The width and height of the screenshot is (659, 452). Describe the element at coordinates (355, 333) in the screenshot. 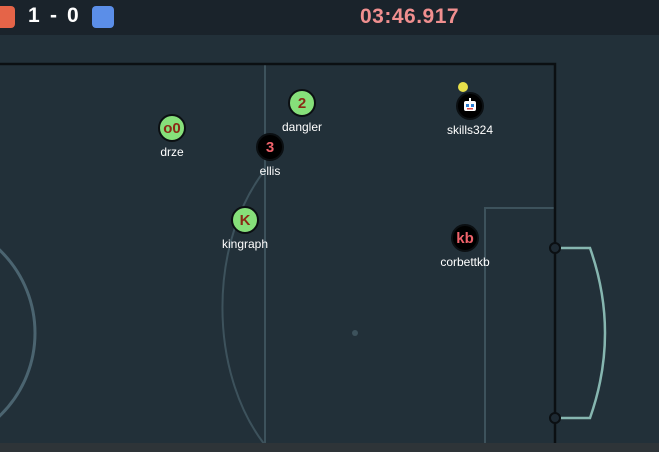

I see `field-spot` at that location.